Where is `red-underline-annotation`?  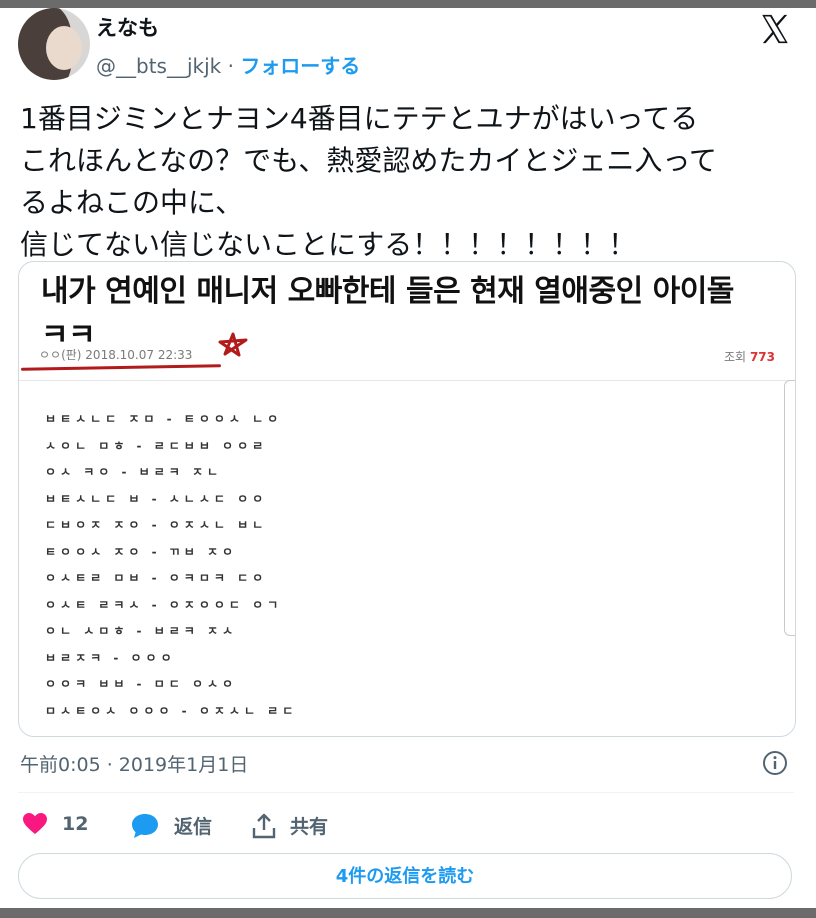 red-underline-annotation is located at coordinates (121, 367).